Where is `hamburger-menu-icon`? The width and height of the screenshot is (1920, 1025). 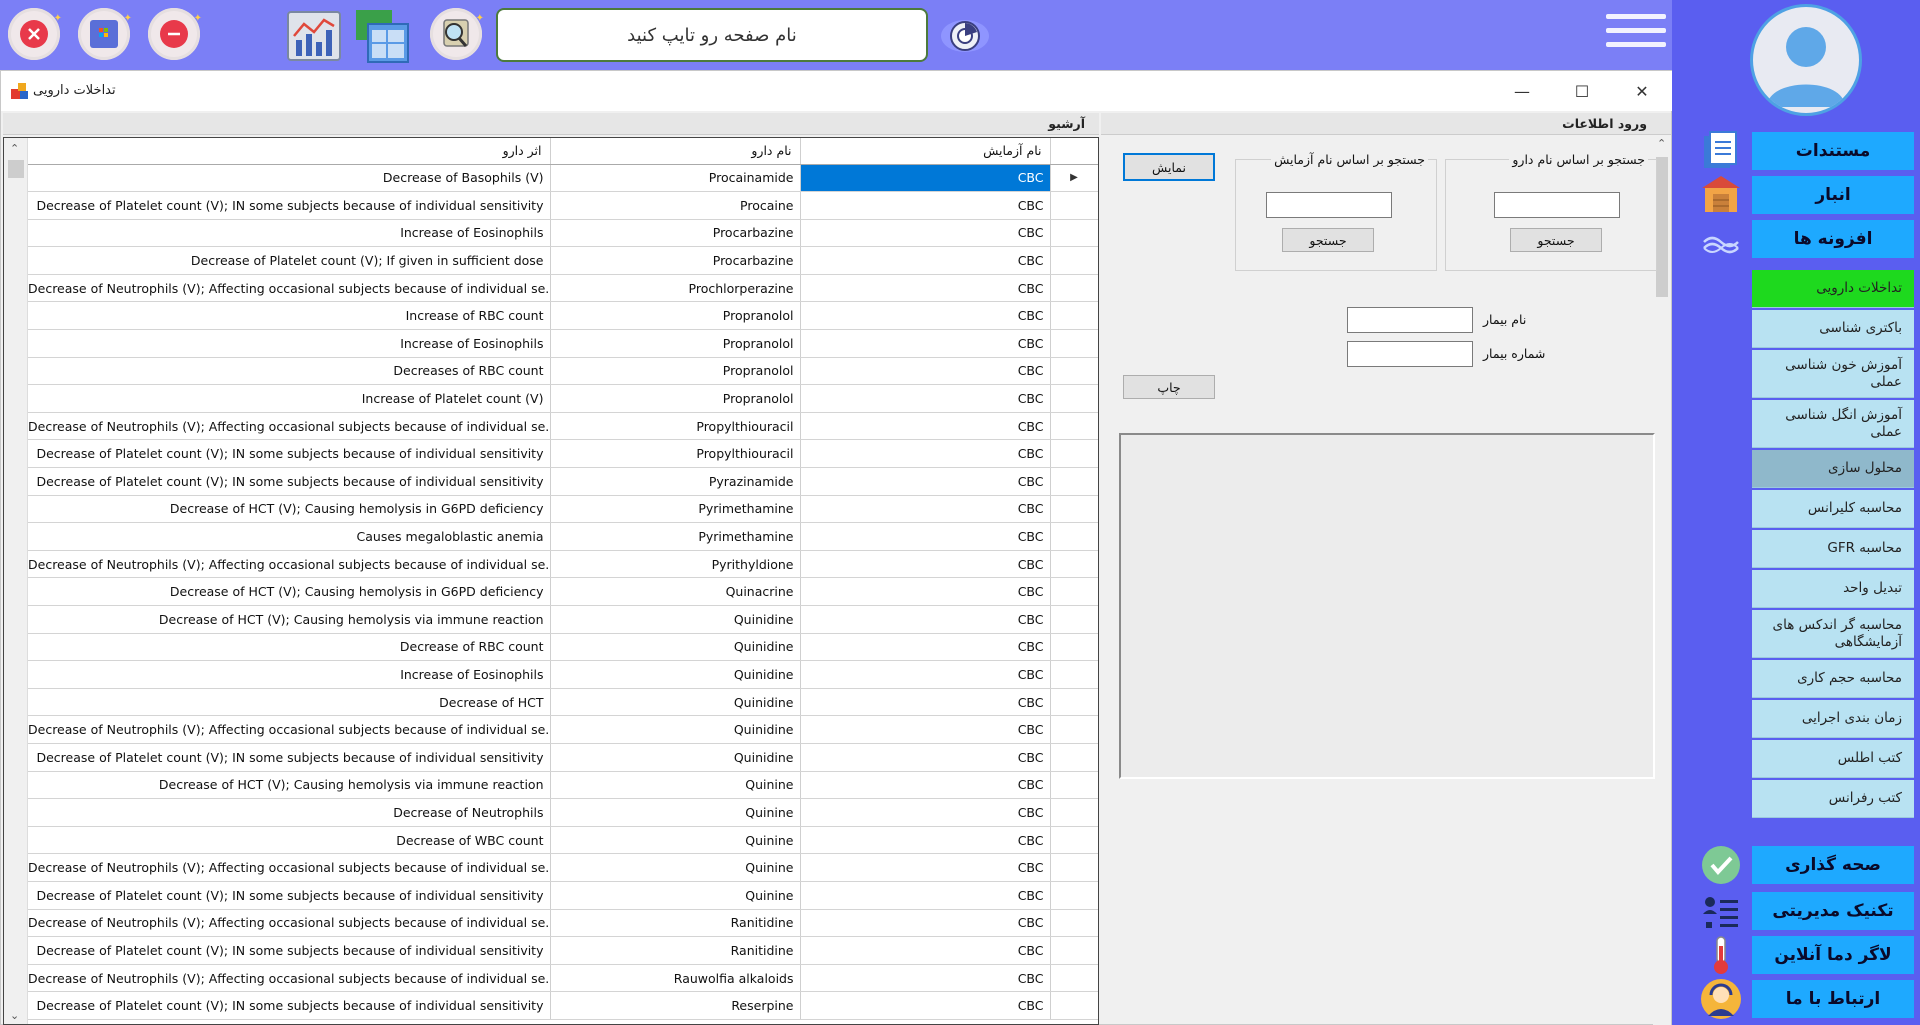 hamburger-menu-icon is located at coordinates (1636, 36).